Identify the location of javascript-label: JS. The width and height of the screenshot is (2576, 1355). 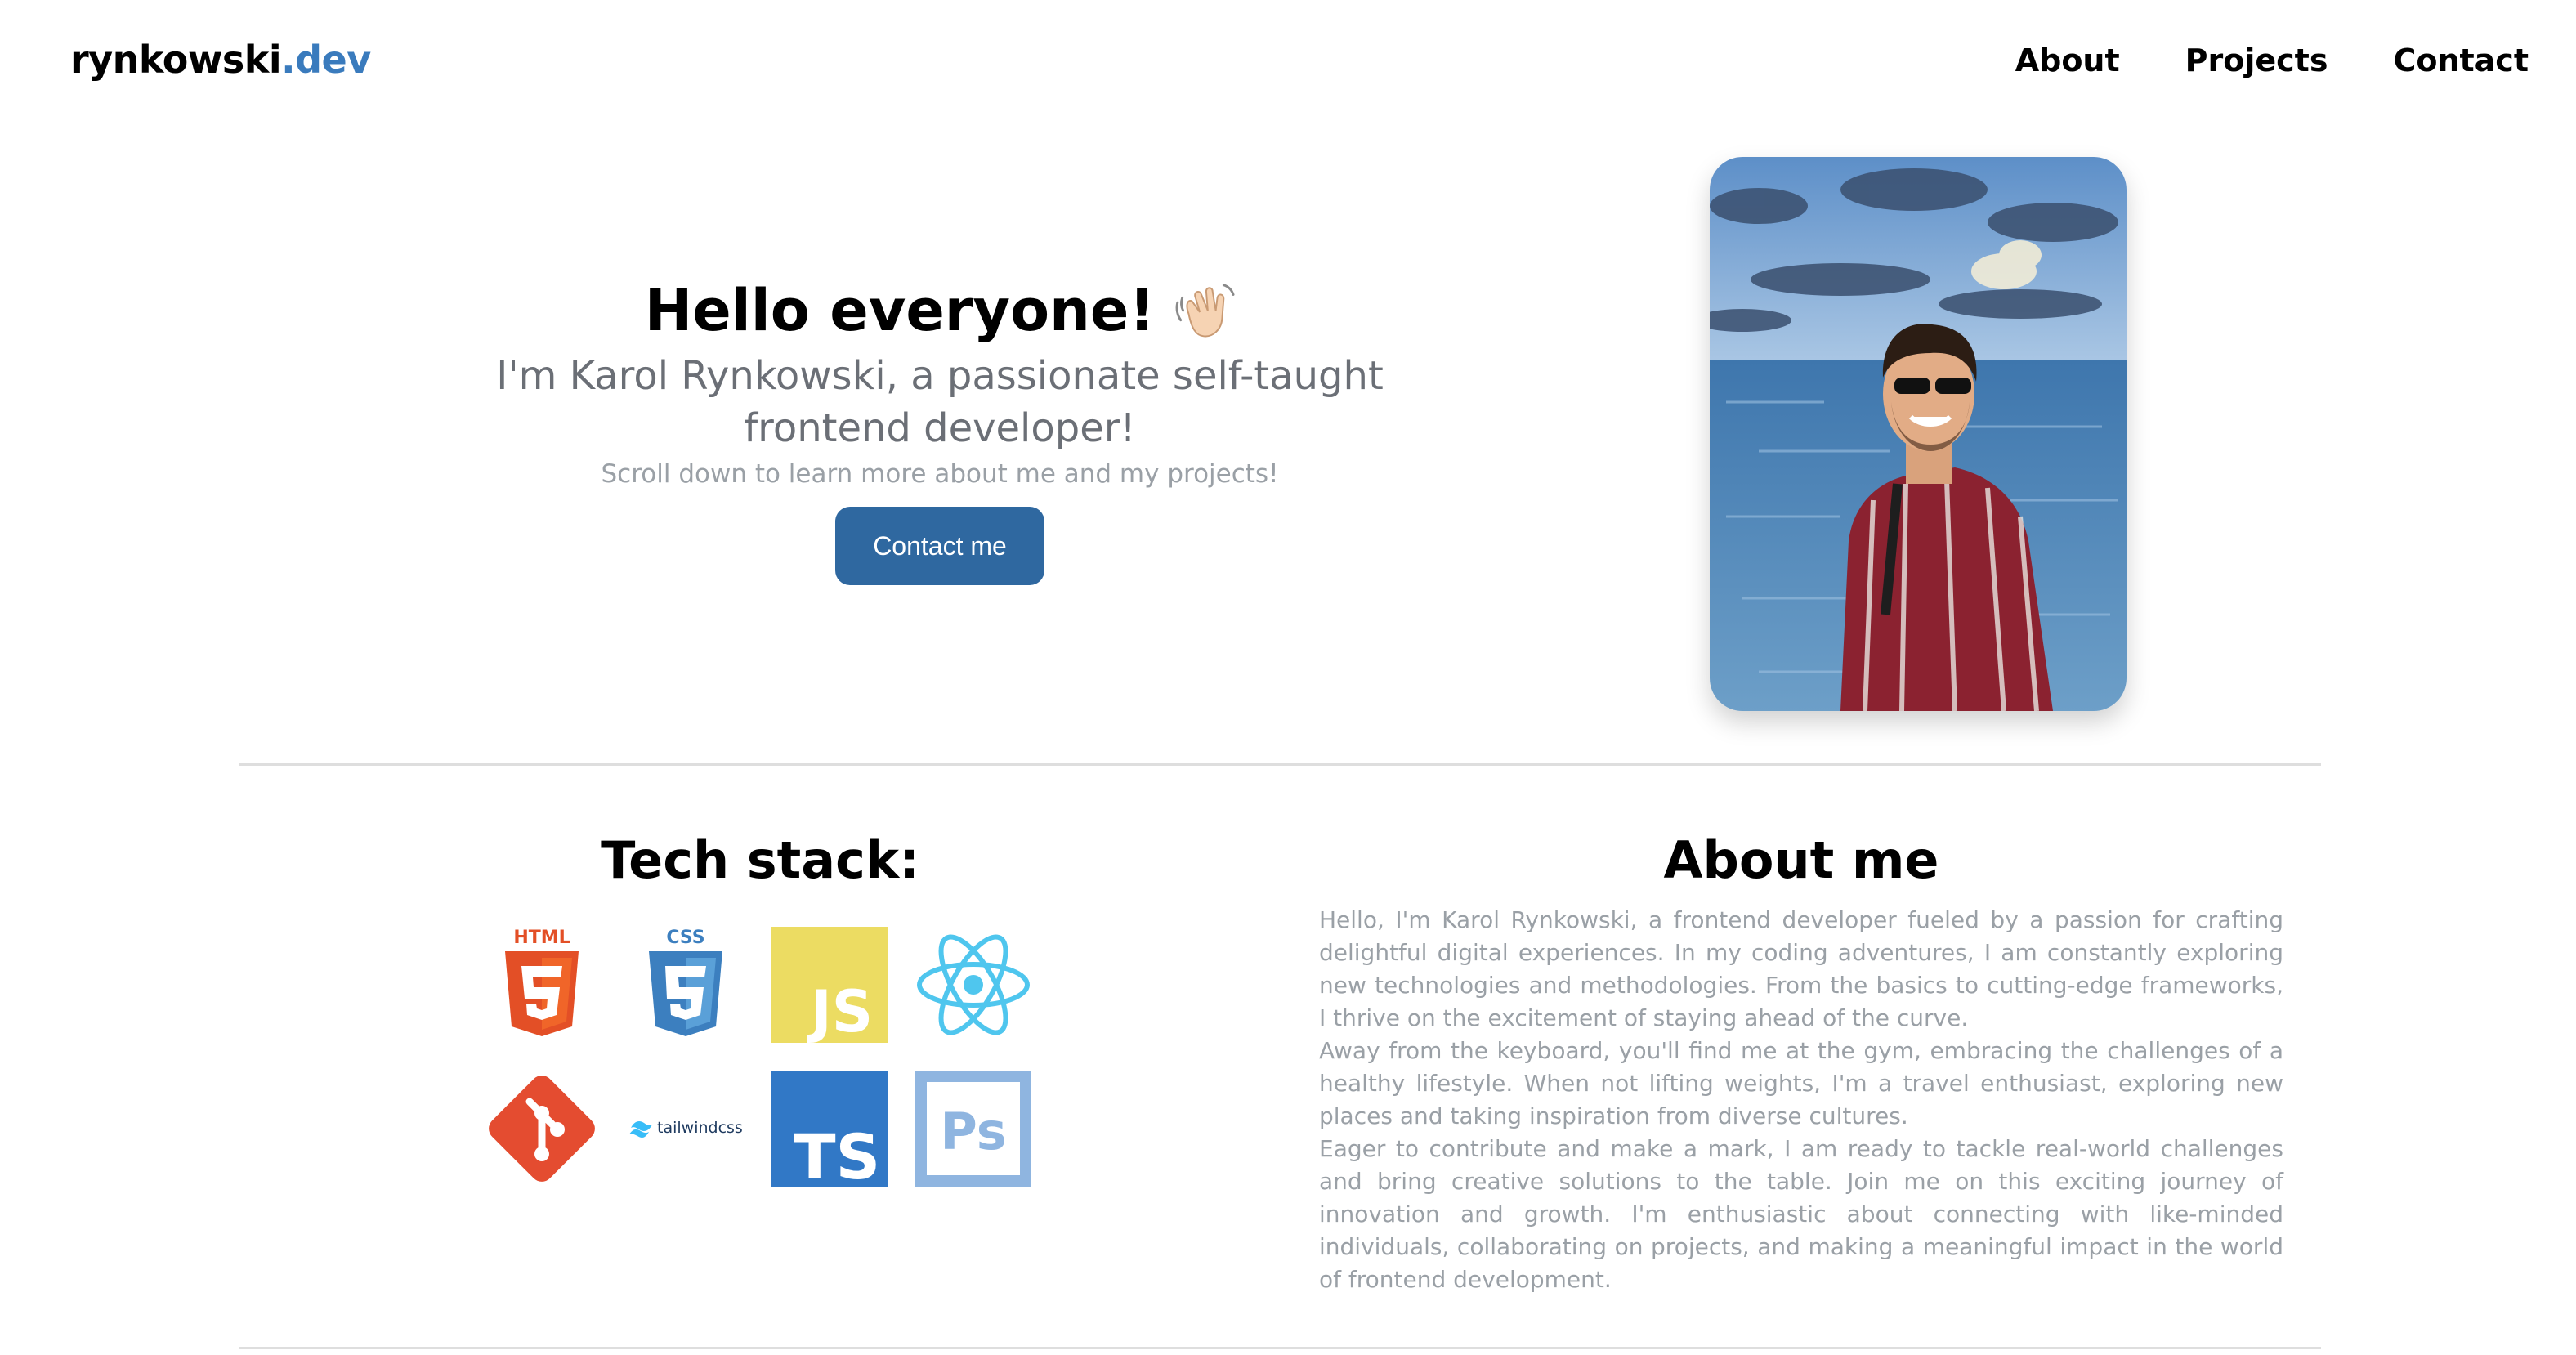
(840, 1011).